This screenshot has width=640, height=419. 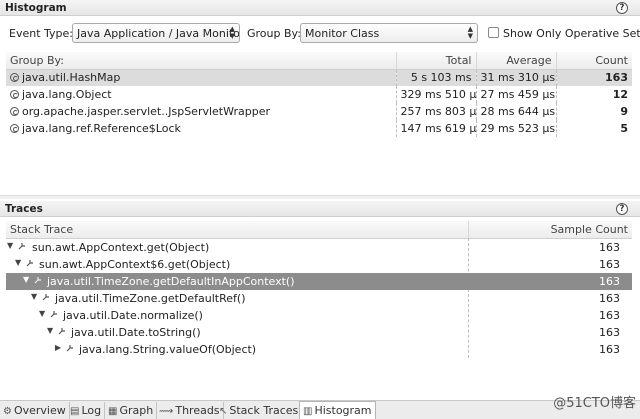 I want to click on trace-row: ▼ java.util.Date.toString() 163, so click(x=319, y=332).